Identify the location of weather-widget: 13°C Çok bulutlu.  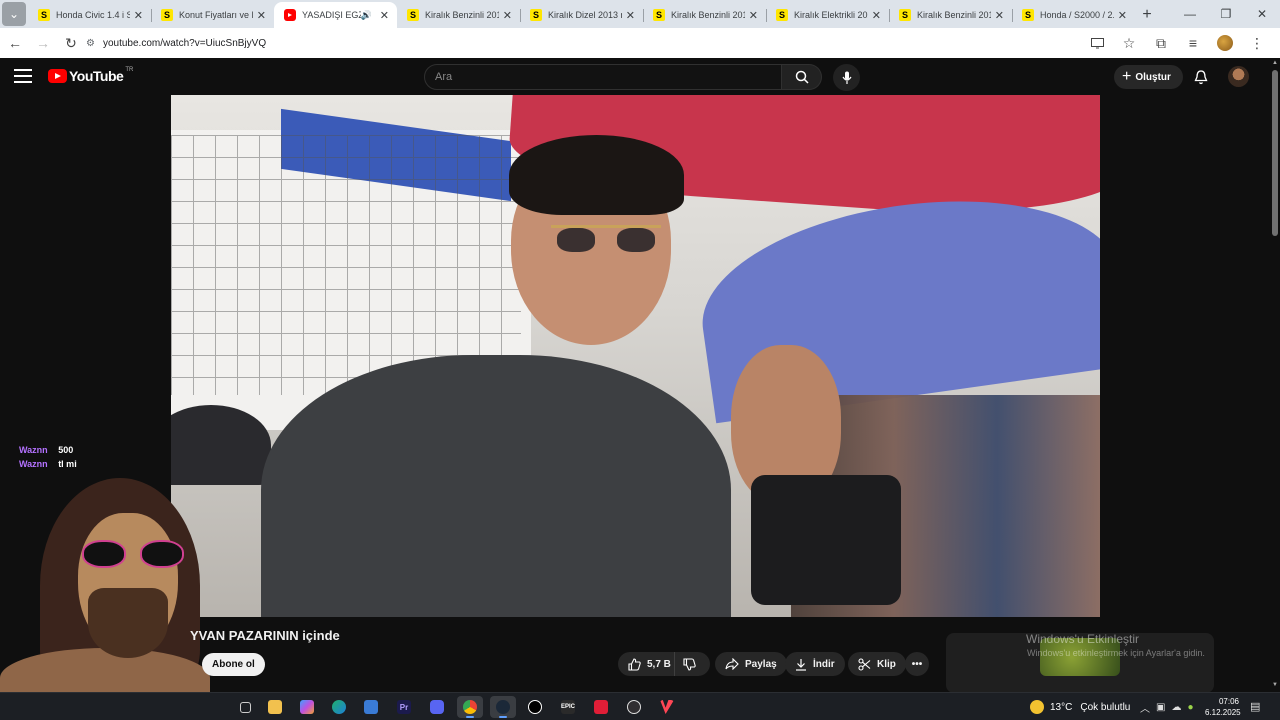
(1080, 707).